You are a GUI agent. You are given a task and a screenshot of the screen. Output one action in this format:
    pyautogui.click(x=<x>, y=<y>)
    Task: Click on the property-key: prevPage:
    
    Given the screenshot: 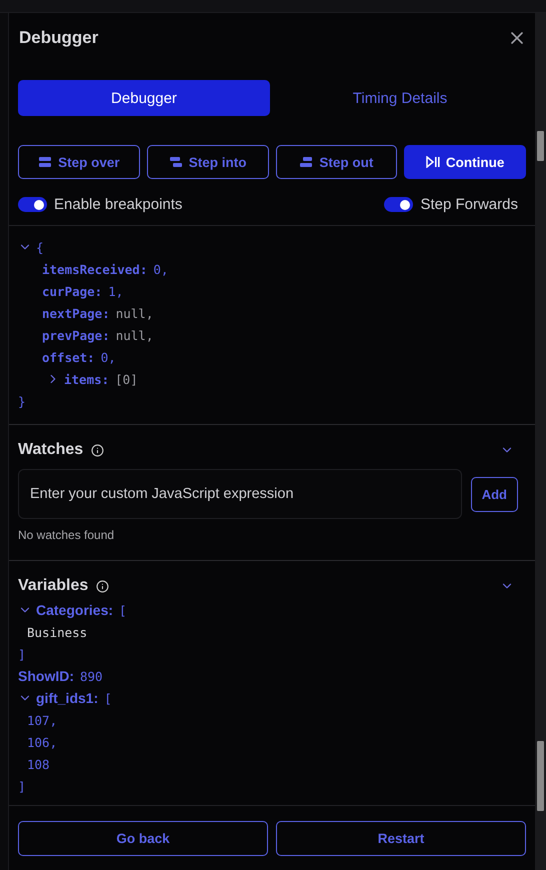 What is the action you would take?
    pyautogui.click(x=76, y=335)
    